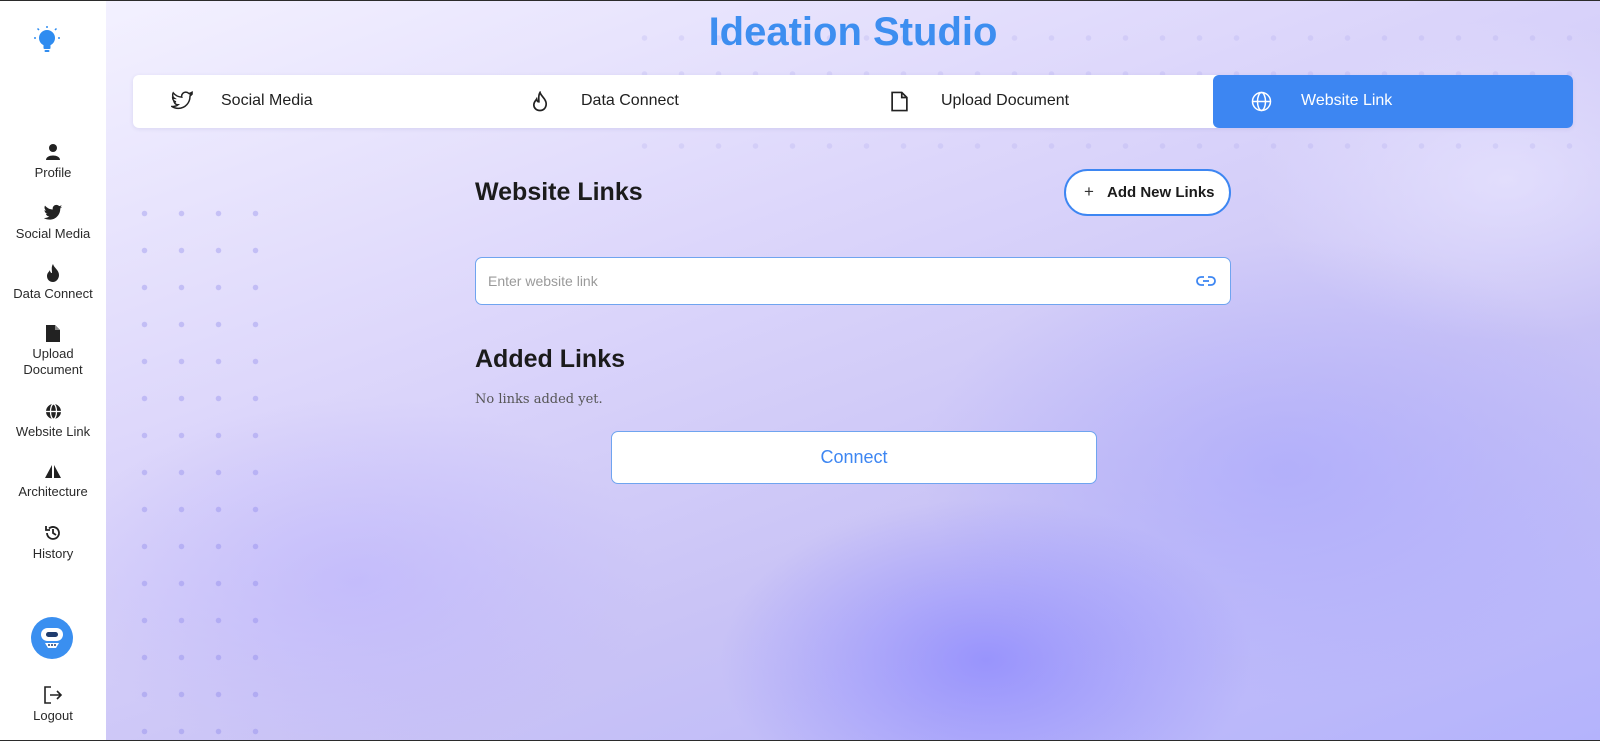  Describe the element at coordinates (53, 695) in the screenshot. I see `logout-icon` at that location.